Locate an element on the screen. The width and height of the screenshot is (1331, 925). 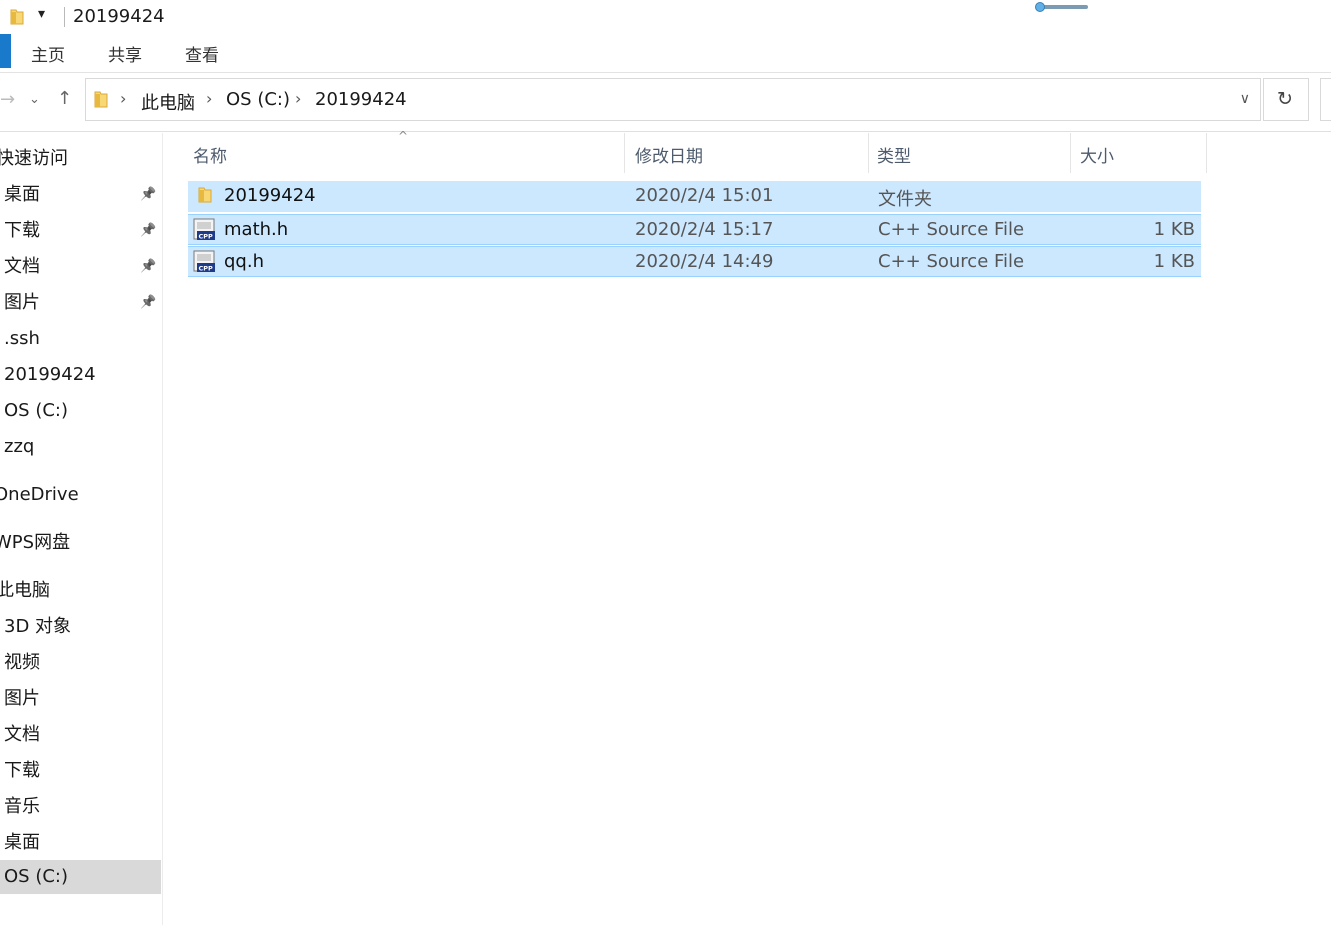
refresh-button: ↻ is located at coordinates (1286, 99).